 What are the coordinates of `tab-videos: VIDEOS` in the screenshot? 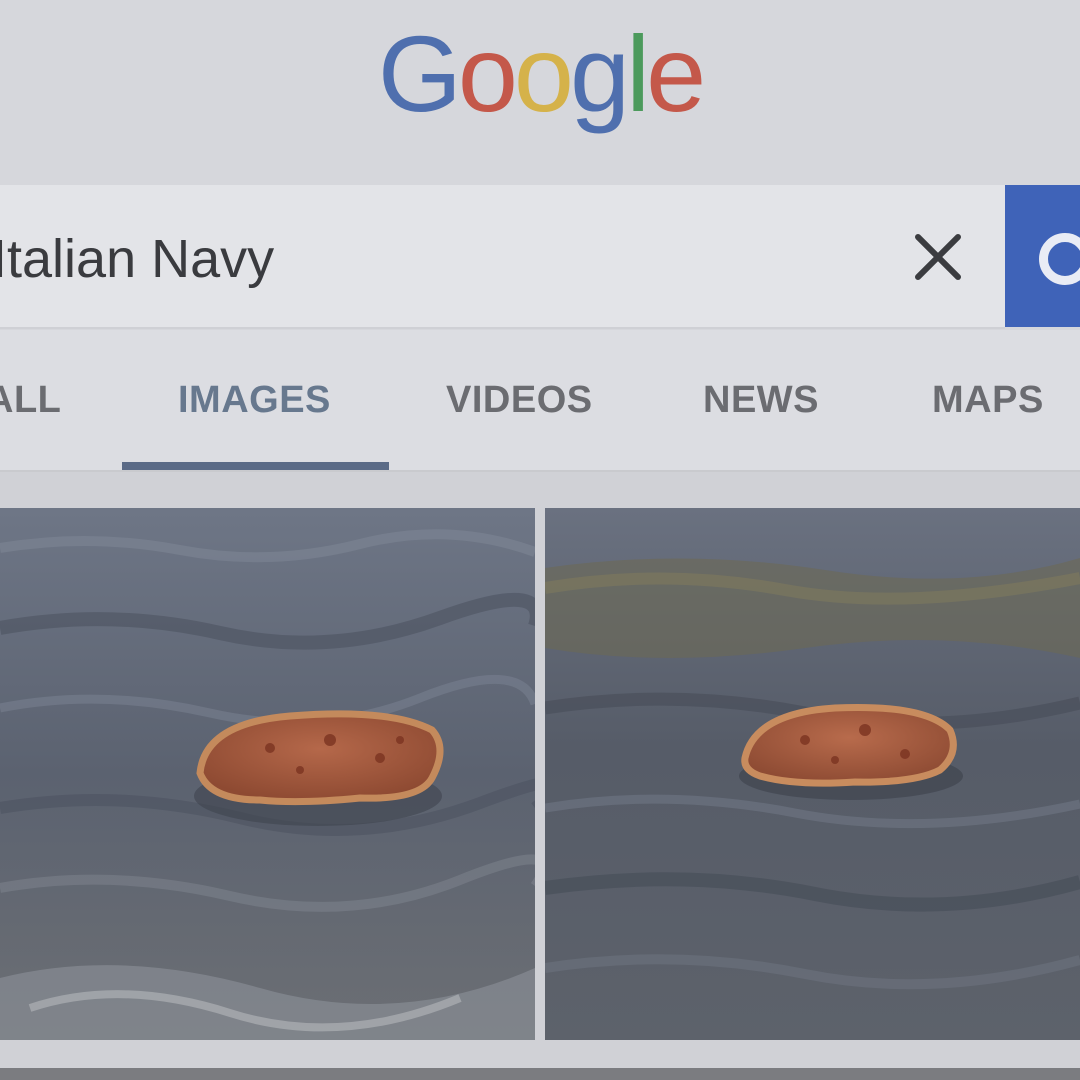 It's located at (519, 400).